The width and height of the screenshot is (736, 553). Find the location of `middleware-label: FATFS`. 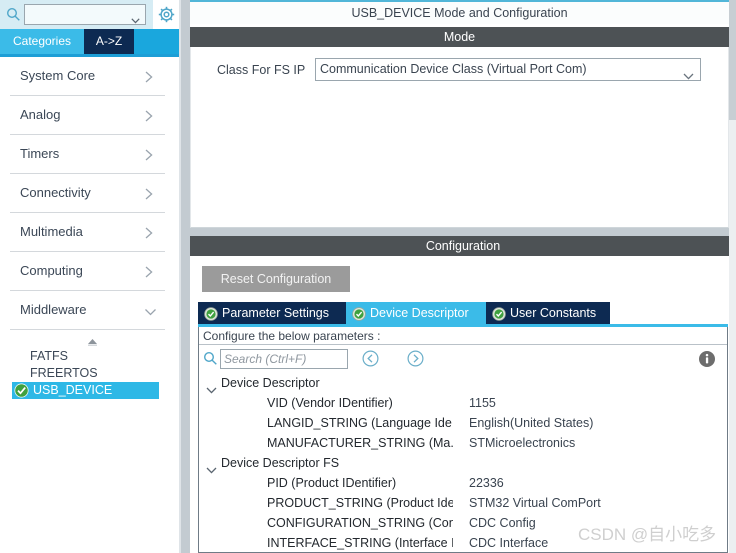

middleware-label: FATFS is located at coordinates (49, 356).